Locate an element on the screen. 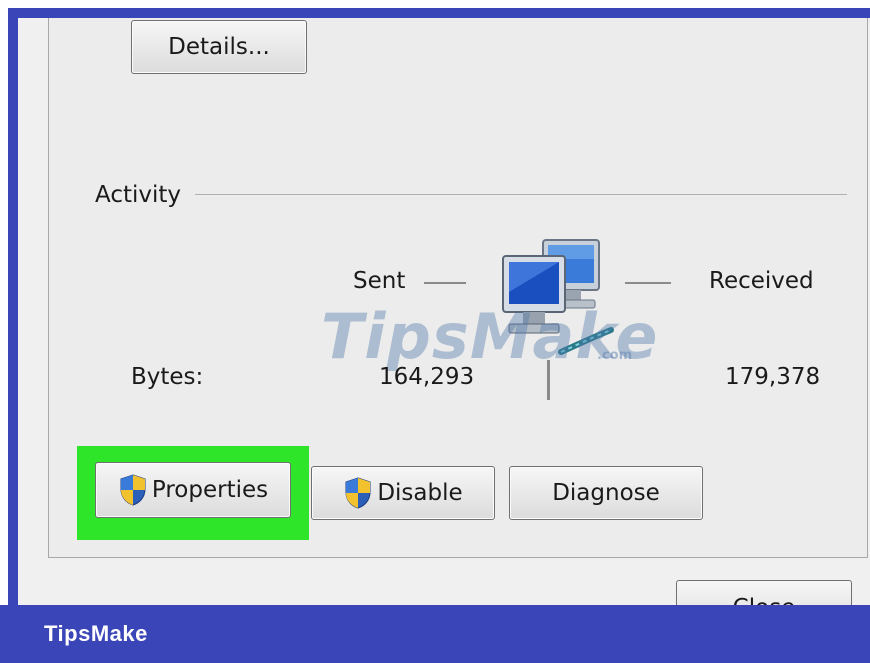 This screenshot has height=663, width=870. watermark-suffix: .com is located at coordinates (615, 355).